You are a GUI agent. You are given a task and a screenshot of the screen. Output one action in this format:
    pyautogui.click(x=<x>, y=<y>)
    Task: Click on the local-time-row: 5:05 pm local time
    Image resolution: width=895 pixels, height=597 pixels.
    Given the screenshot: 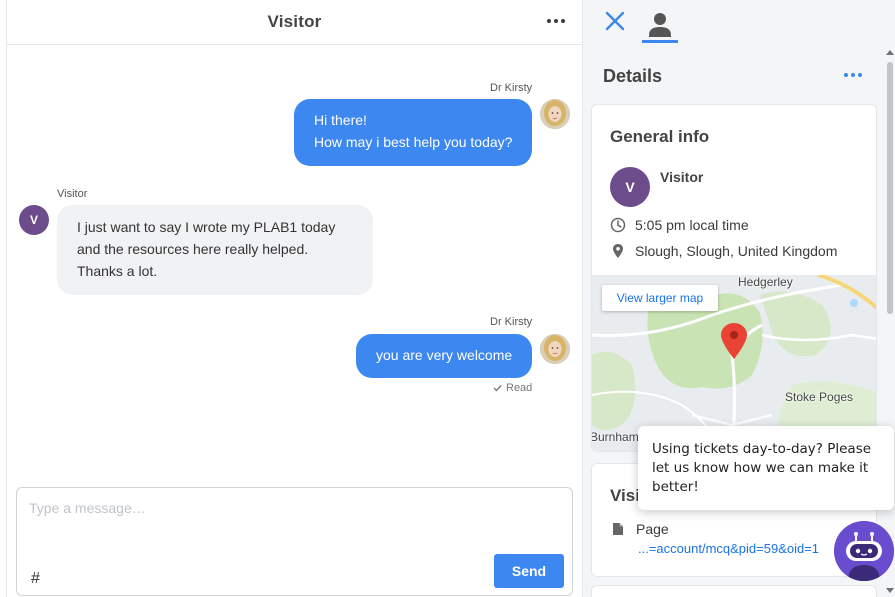 What is the action you would take?
    pyautogui.click(x=679, y=225)
    